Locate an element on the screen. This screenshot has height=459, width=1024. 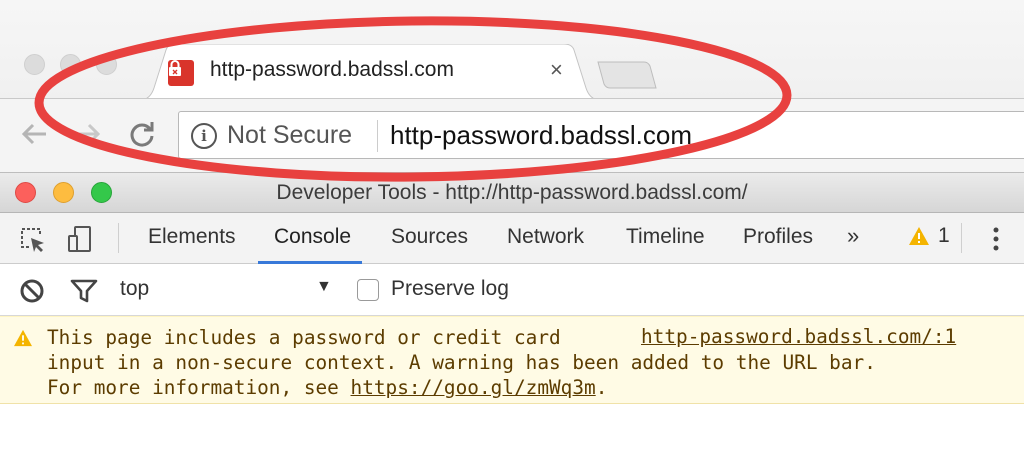
tab-title: http-password.badssl.com is located at coordinates (332, 69).